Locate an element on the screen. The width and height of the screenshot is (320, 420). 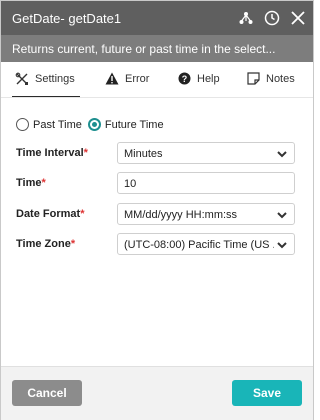
close-icon is located at coordinates (298, 18).